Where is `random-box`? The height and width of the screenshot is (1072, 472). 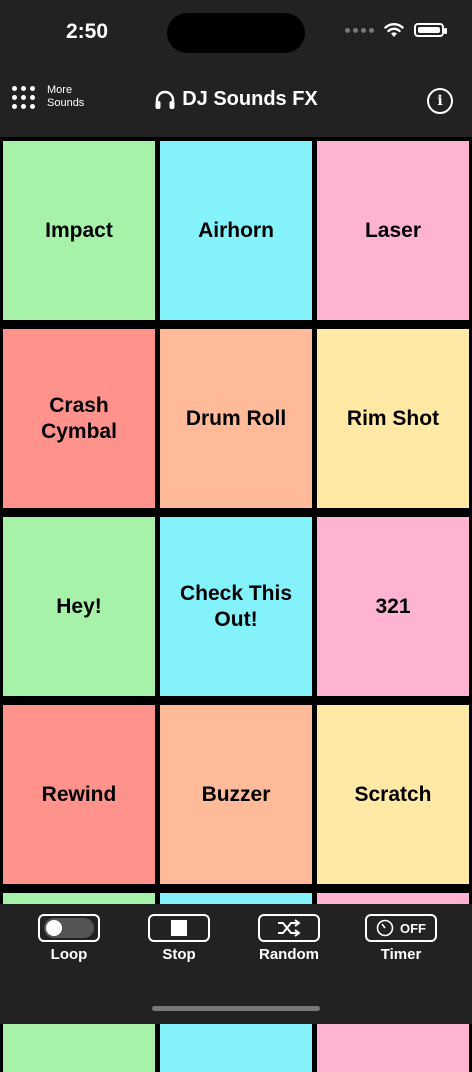
random-box is located at coordinates (289, 928).